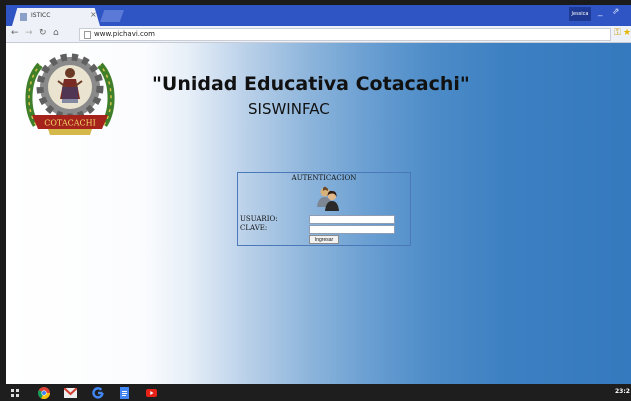  I want to click on users-icon, so click(328, 198).